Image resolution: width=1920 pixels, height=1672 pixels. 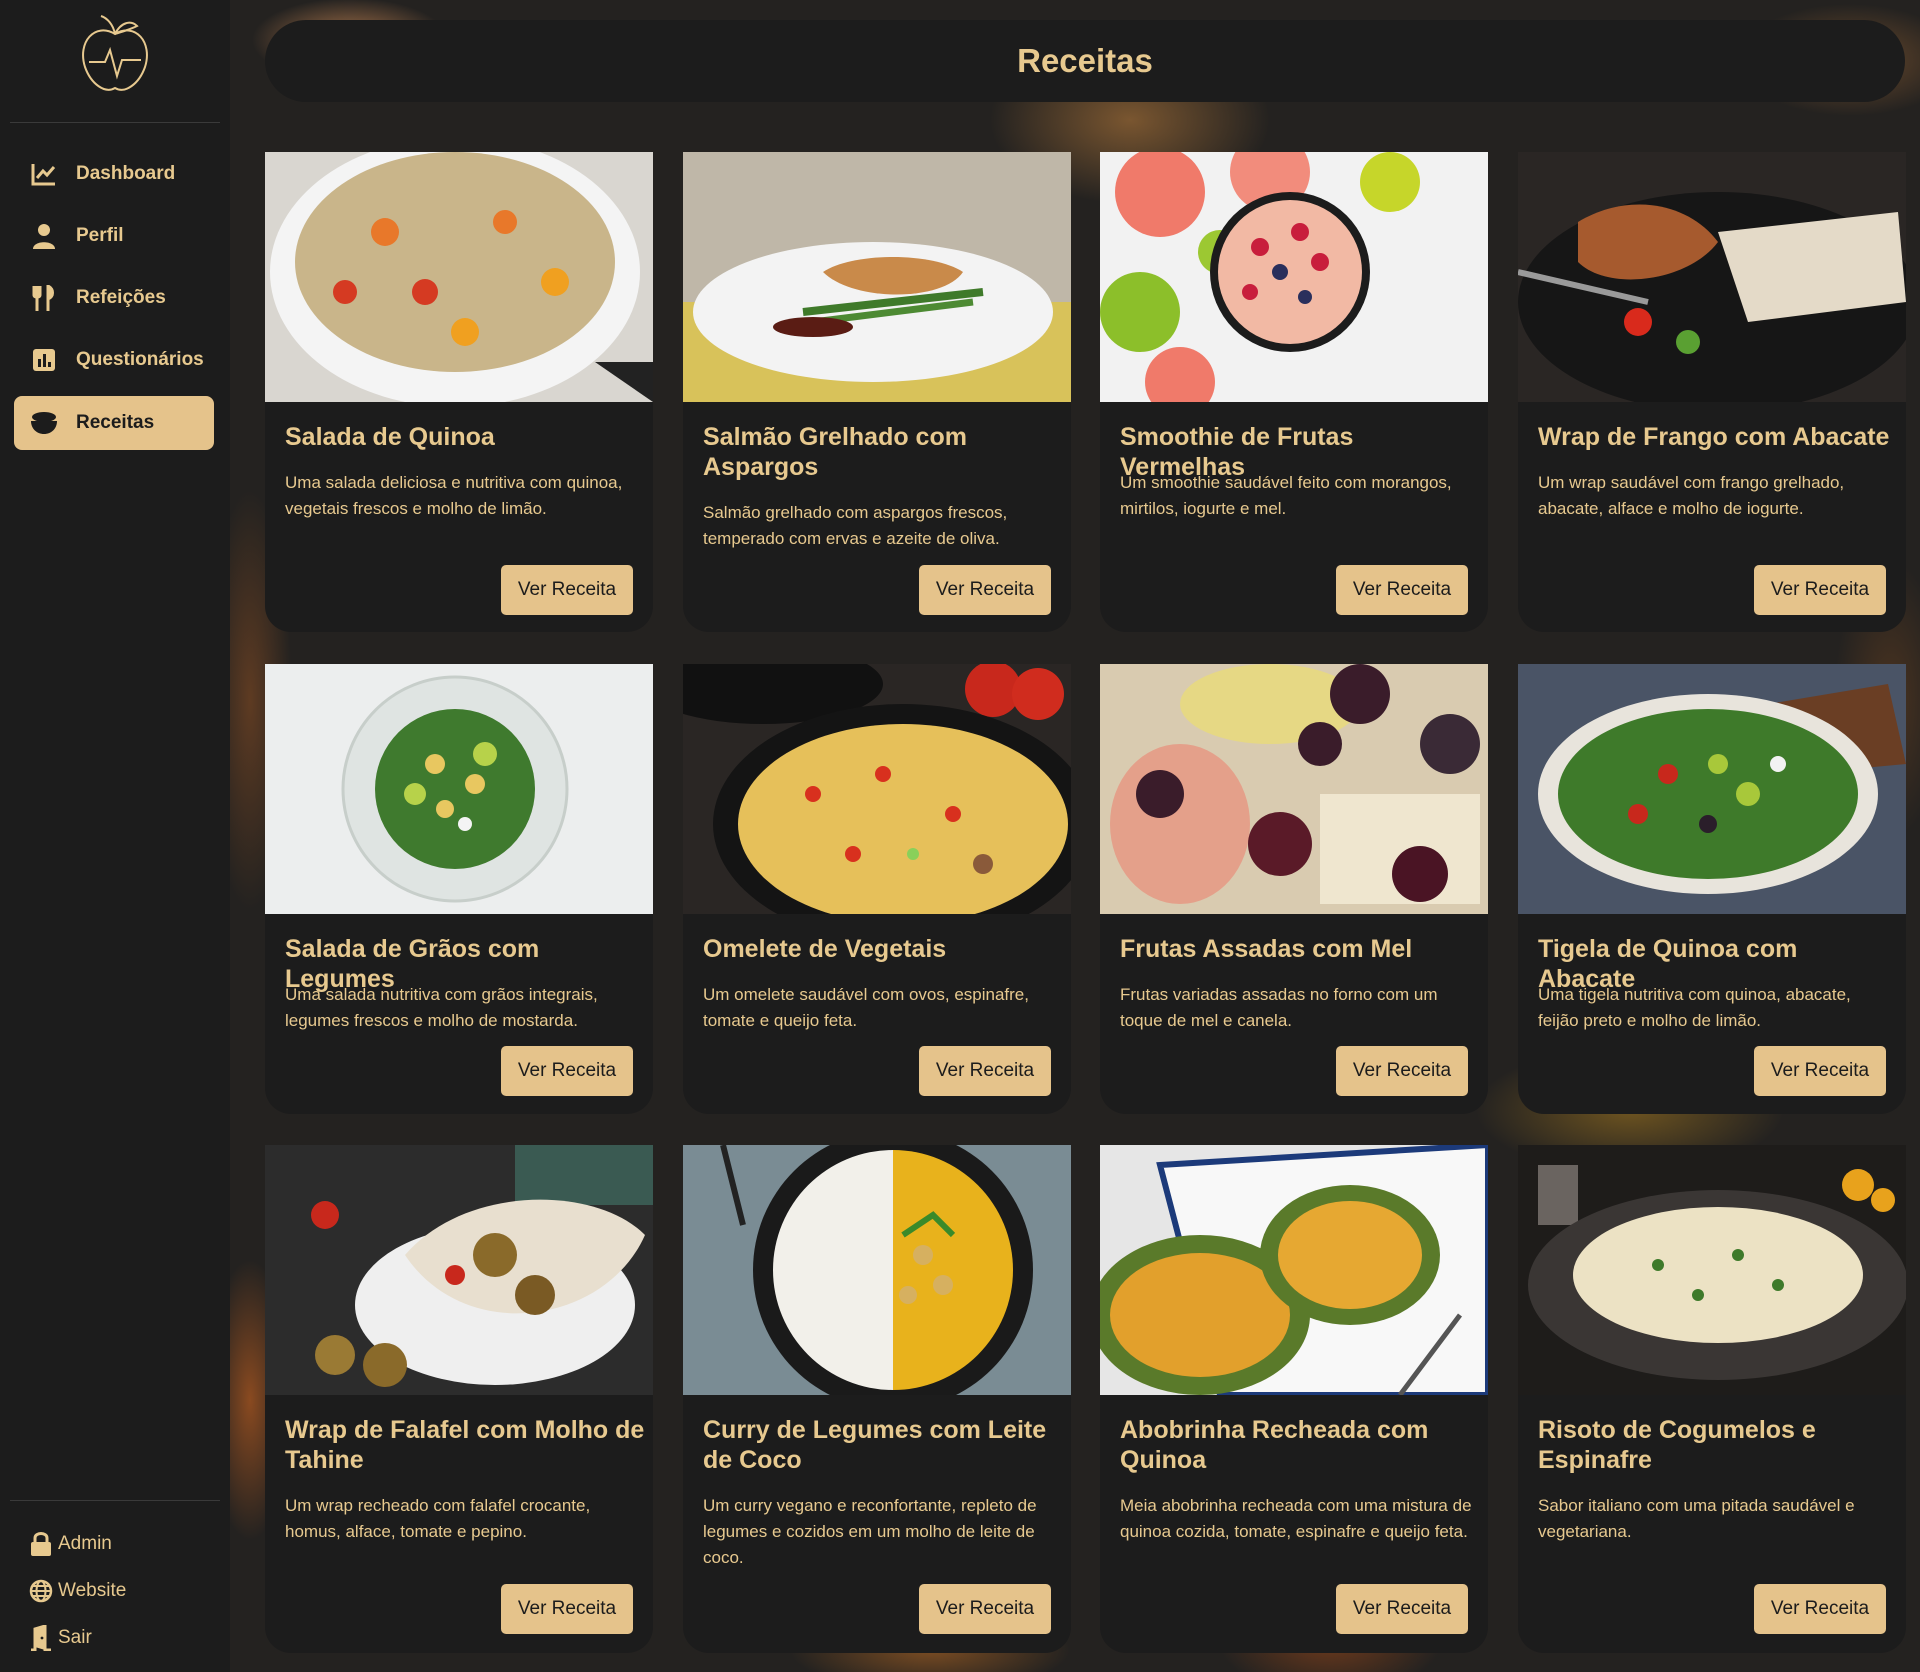 I want to click on sidebar-item-perfil: Perfil, so click(x=114, y=236).